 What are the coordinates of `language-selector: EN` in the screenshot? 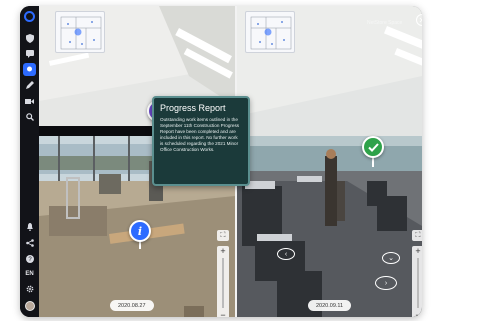 It's located at (29, 274).